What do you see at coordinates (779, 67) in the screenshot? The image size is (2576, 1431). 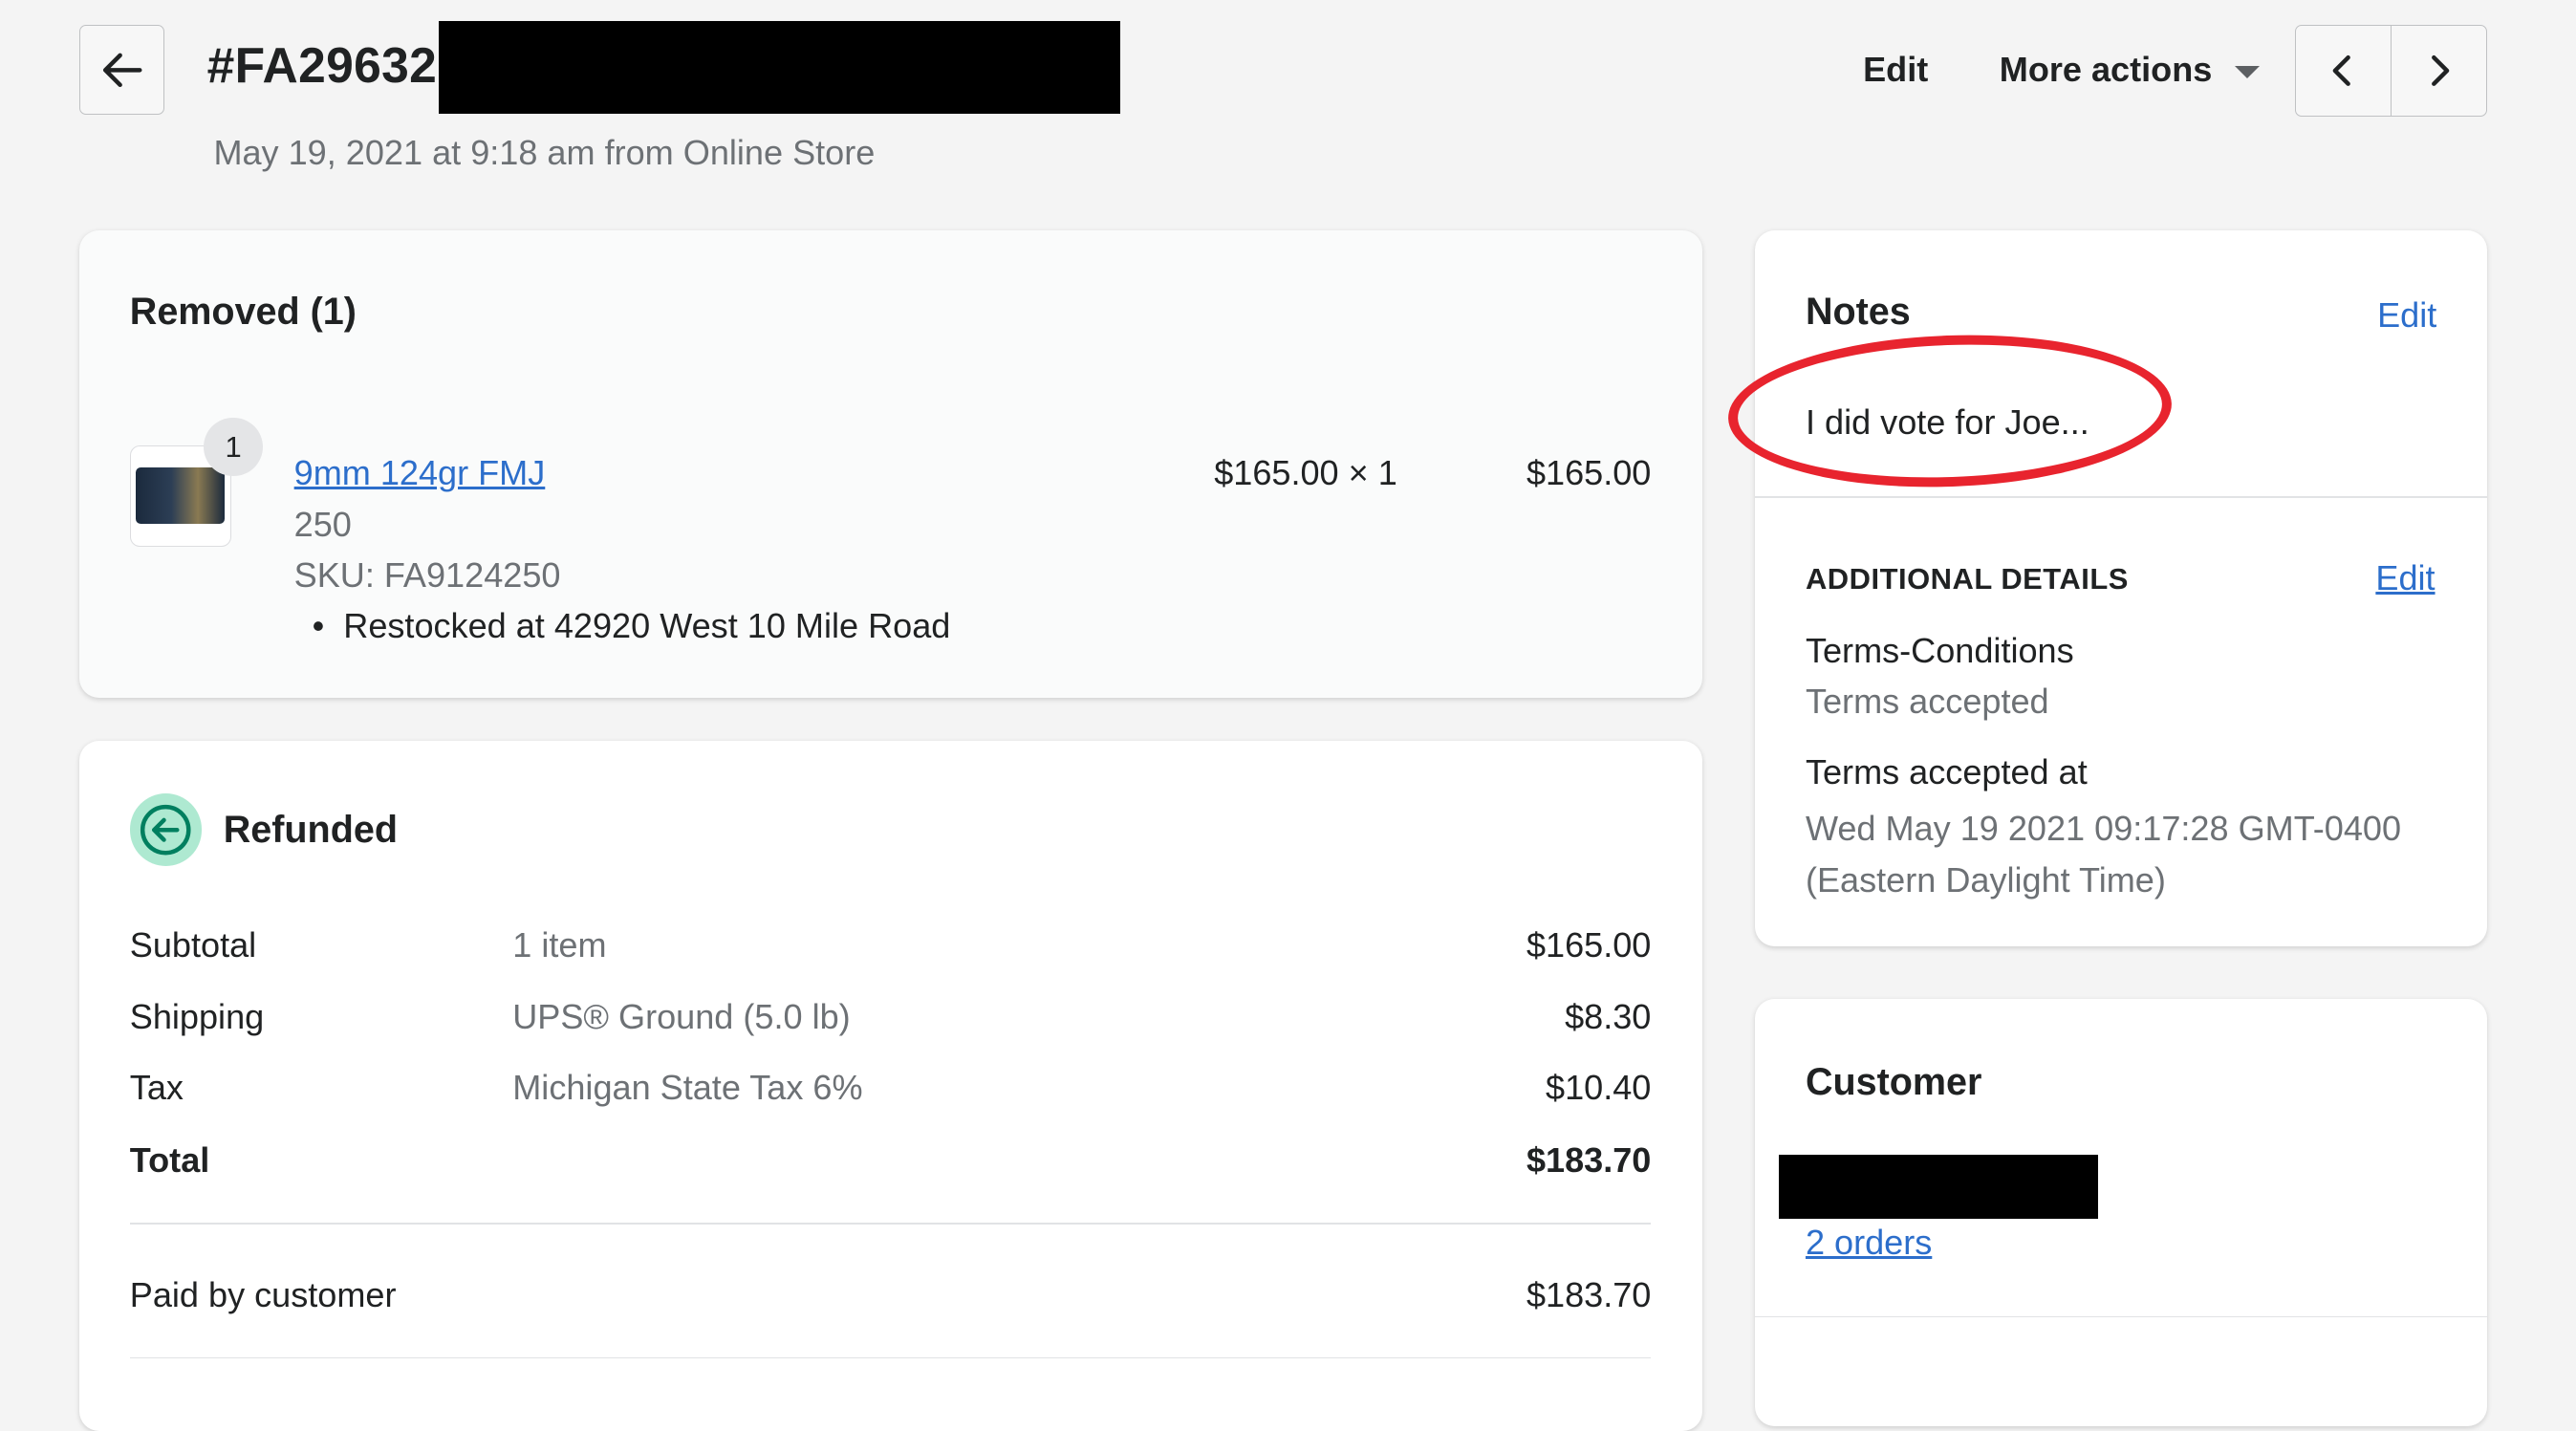 I see `redacted-block` at bounding box center [779, 67].